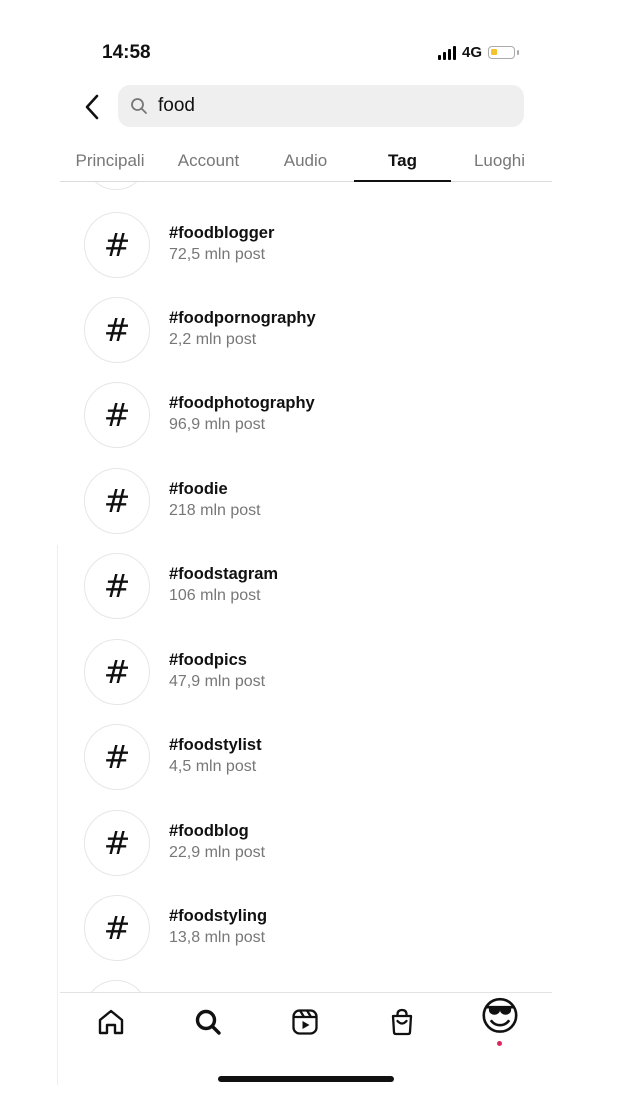 The height and width of the screenshot is (1102, 620). I want to click on hashtag-row: # #foodstyling 13,8 mln post, so click(314, 928).